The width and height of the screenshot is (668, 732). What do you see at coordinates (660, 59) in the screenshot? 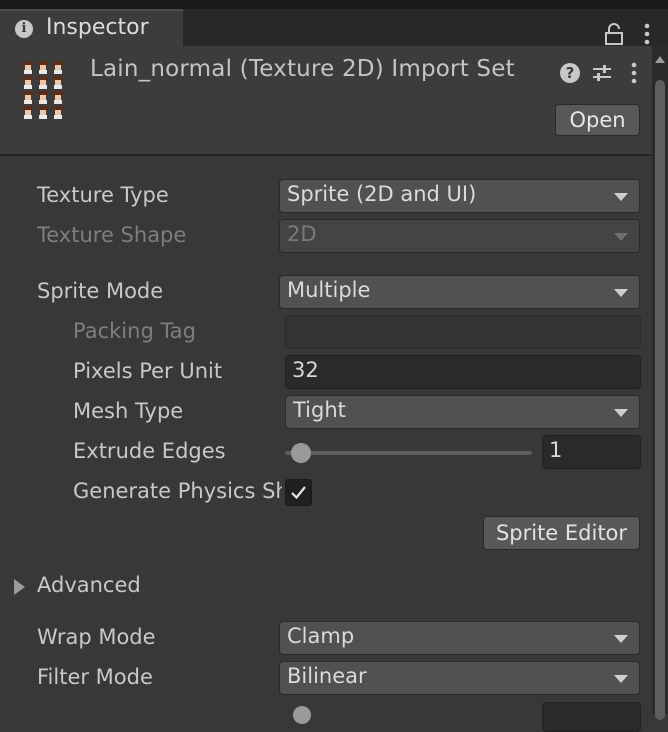
I see `scroll-up-arrow-icon` at bounding box center [660, 59].